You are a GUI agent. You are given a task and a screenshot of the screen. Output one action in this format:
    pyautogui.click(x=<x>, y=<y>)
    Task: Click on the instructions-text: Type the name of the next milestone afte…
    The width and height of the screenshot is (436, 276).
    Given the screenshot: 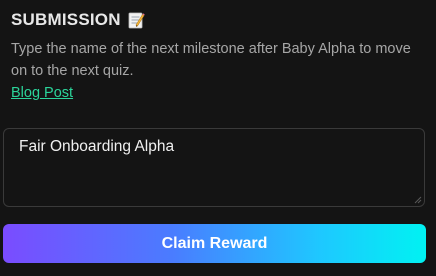 What is the action you would take?
    pyautogui.click(x=211, y=60)
    